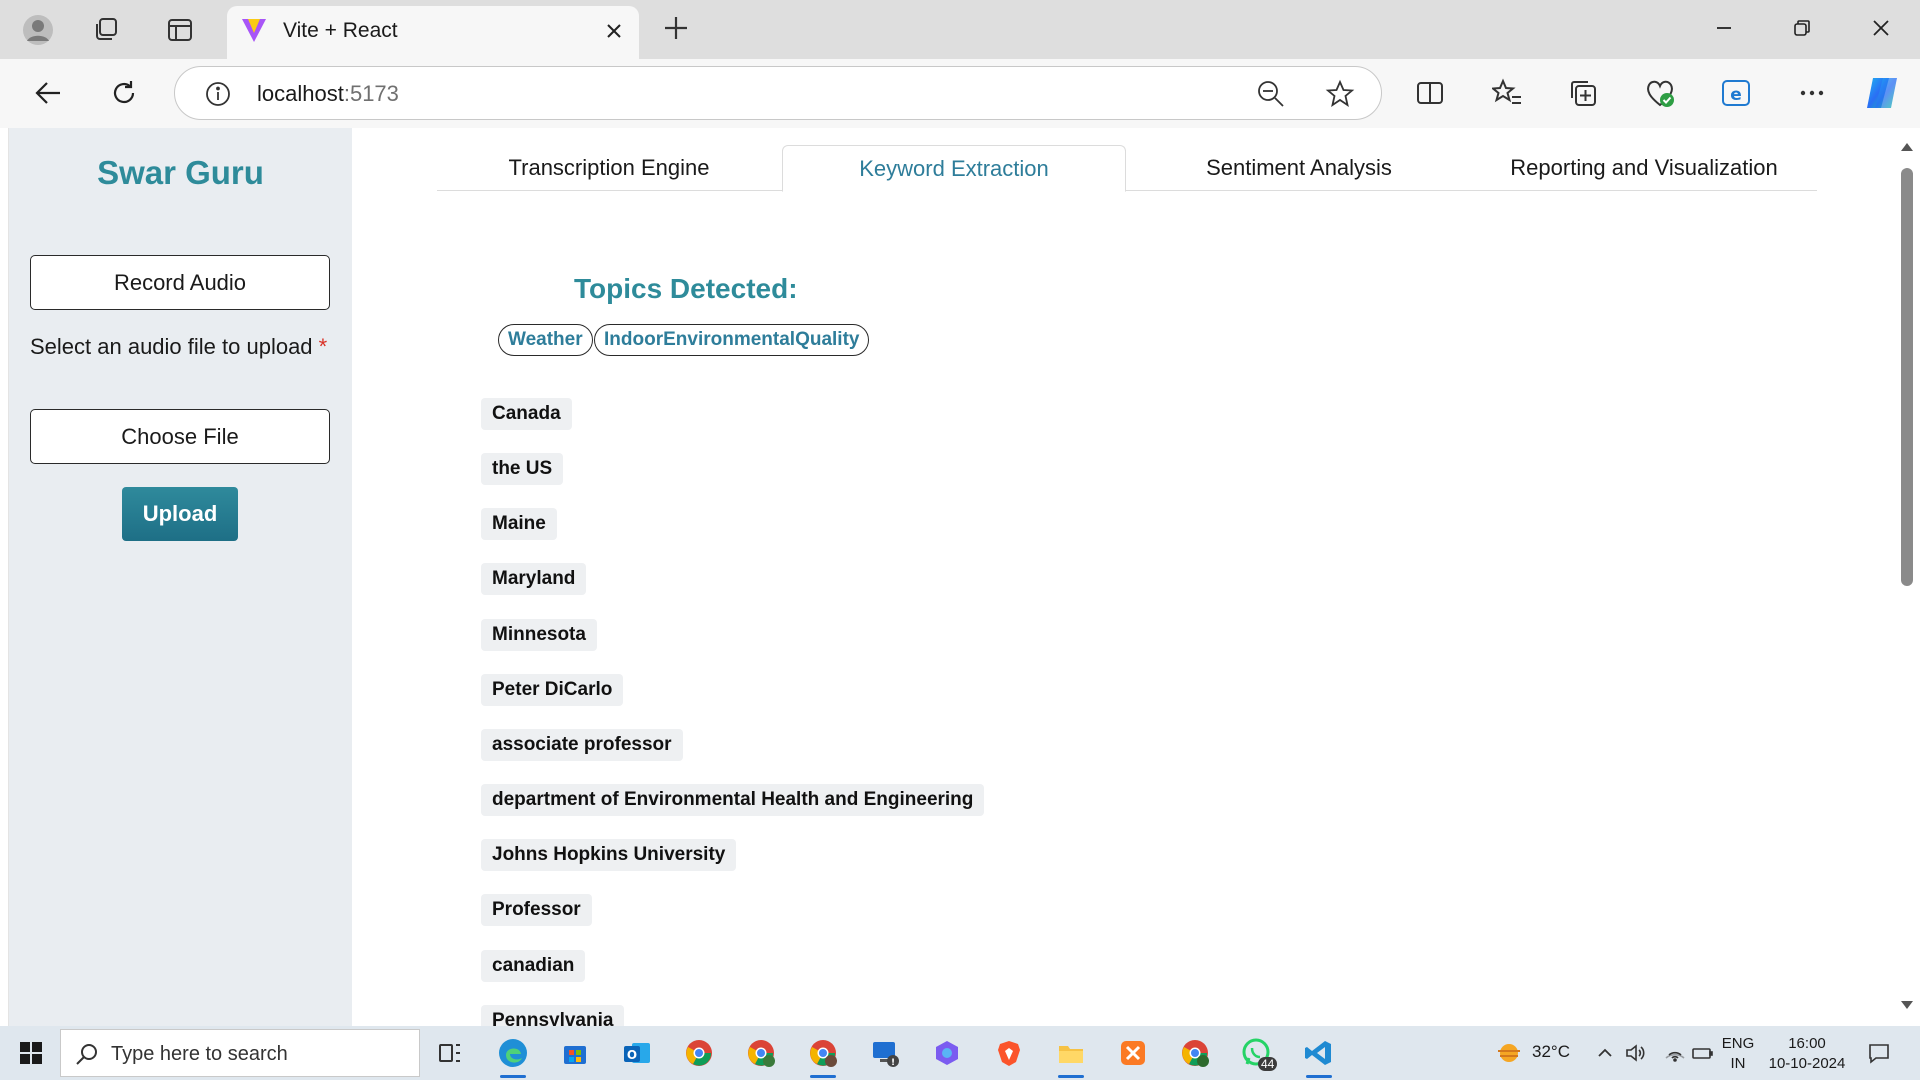 The width and height of the screenshot is (1920, 1080). Describe the element at coordinates (609, 168) in the screenshot. I see `tab-transcription-engine: Transcription Engine` at that location.